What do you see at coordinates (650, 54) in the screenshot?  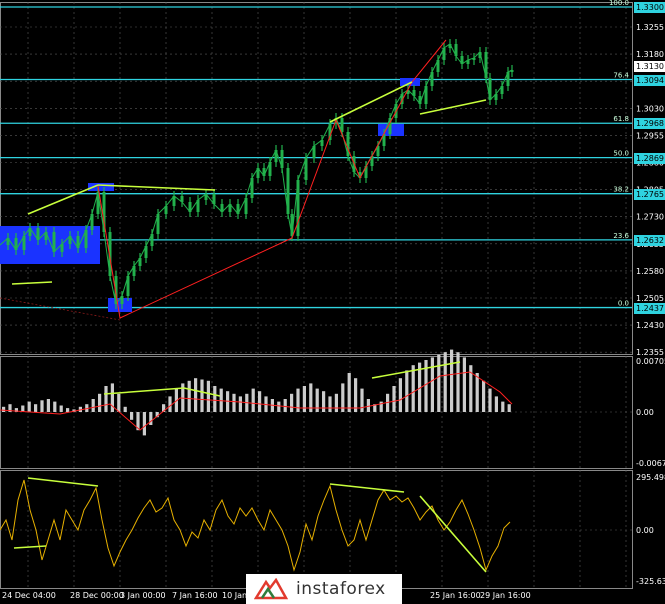 I see `price-tick-label: 1.3180` at bounding box center [650, 54].